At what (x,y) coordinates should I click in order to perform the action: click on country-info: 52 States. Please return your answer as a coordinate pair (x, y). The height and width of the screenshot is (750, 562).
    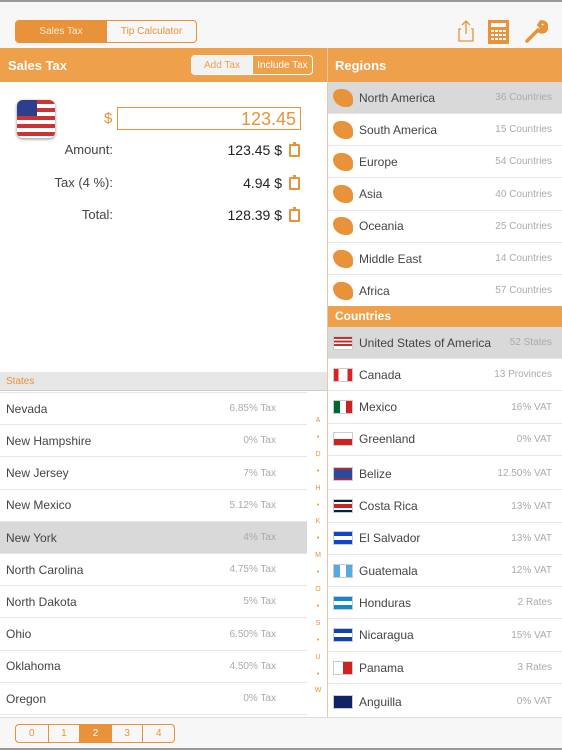
    Looking at the image, I should click on (530, 342).